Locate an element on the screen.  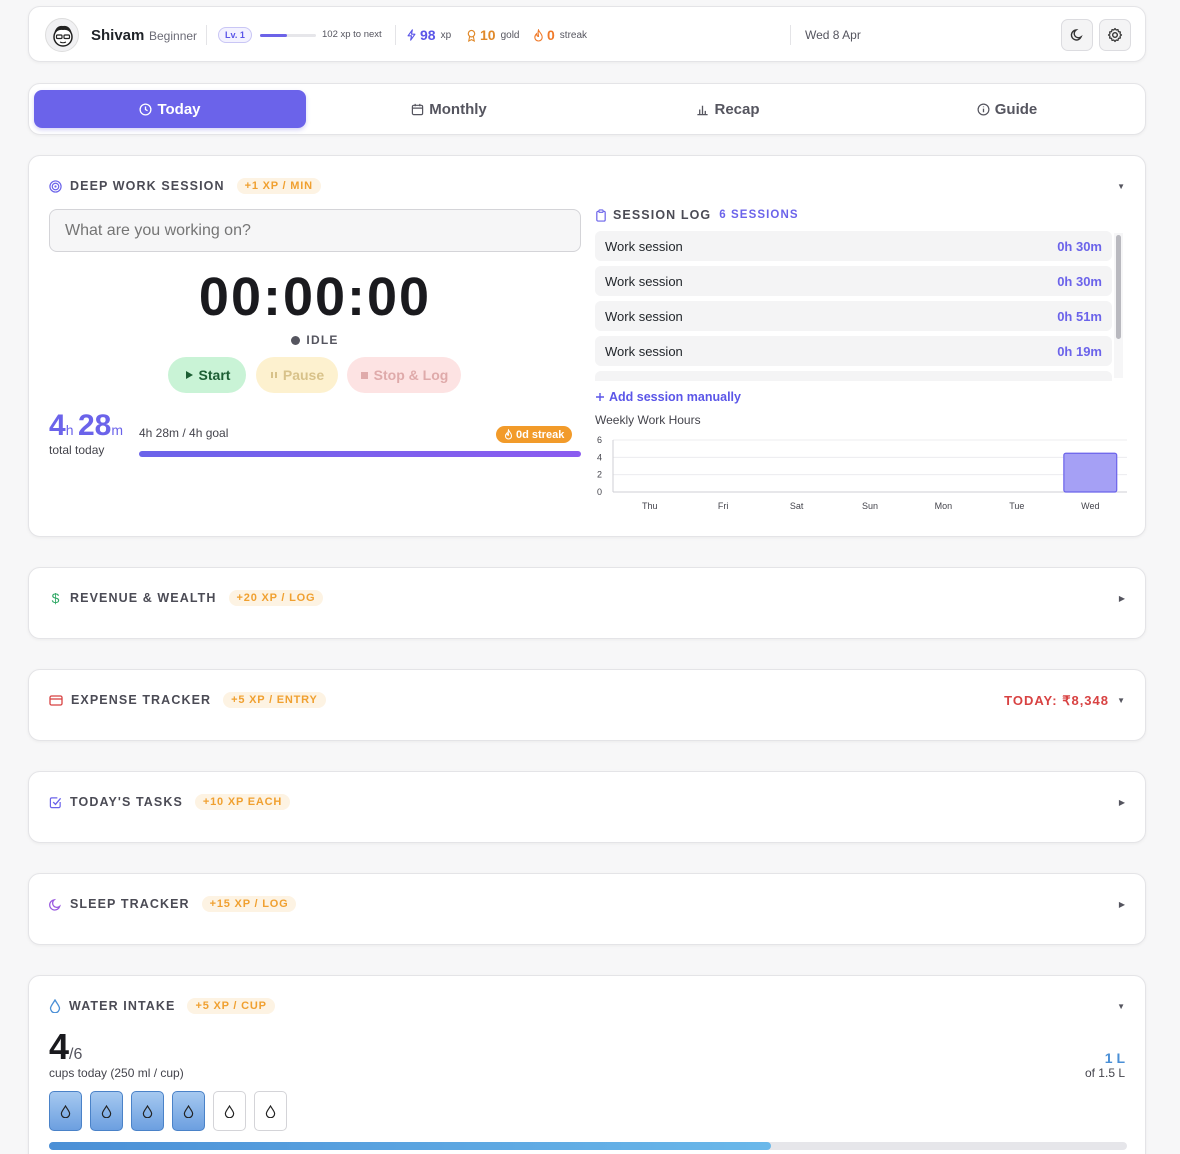
xp-badge: +5 XP / ENTRY is located at coordinates (274, 700).